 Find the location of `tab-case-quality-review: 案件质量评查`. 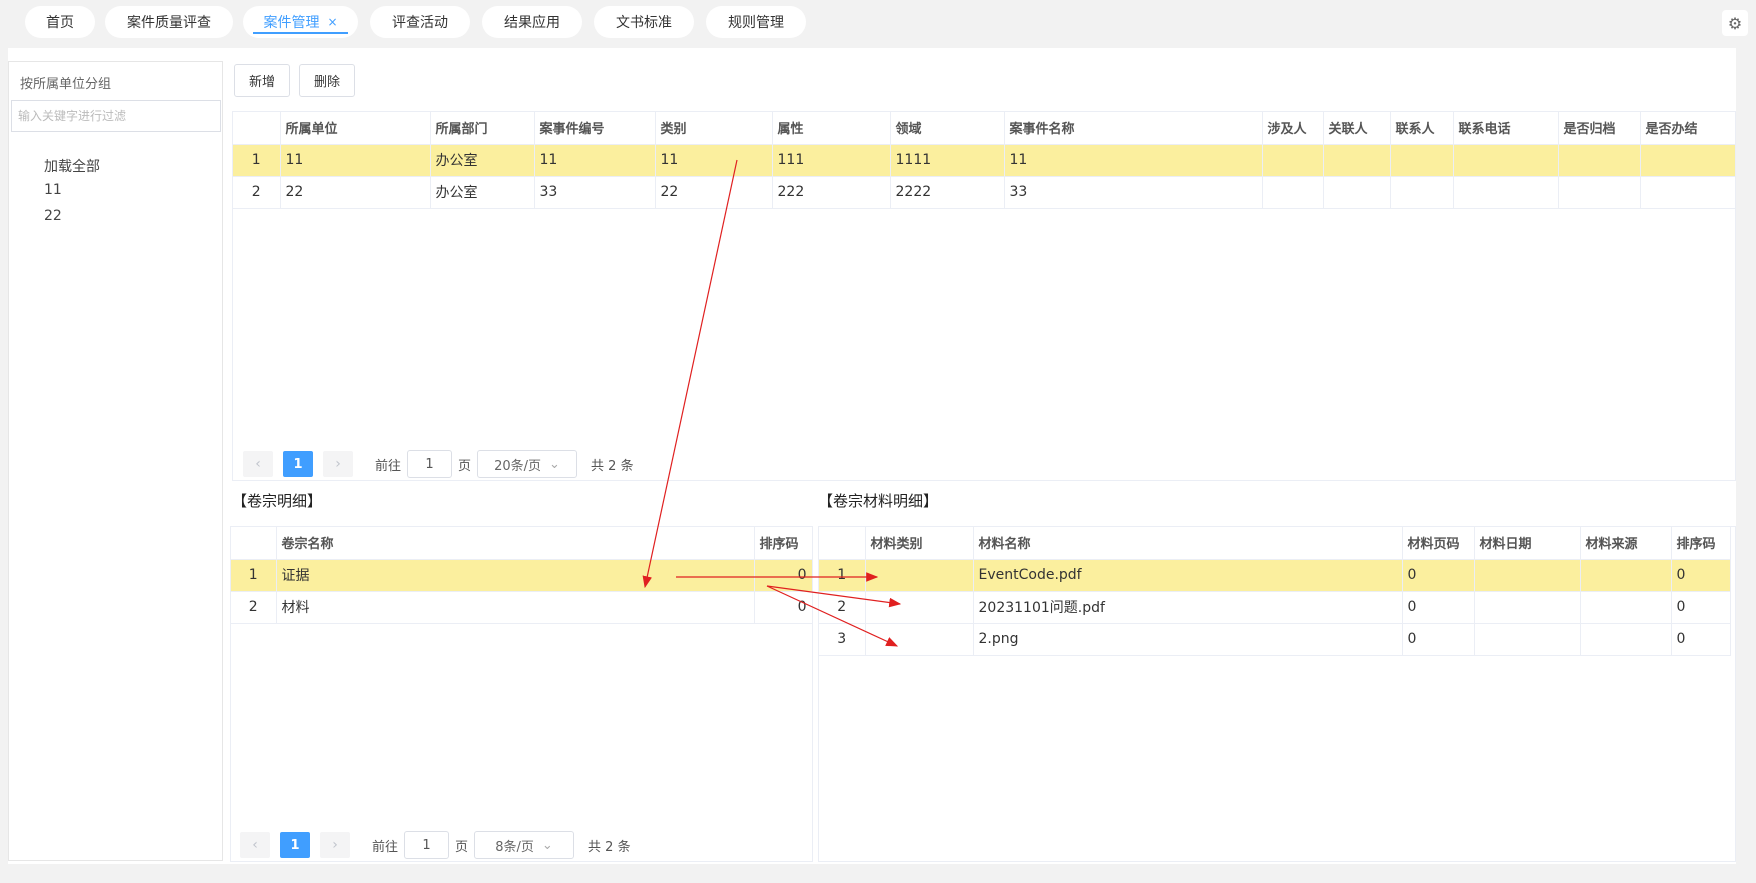

tab-case-quality-review: 案件质量评查 is located at coordinates (169, 22).